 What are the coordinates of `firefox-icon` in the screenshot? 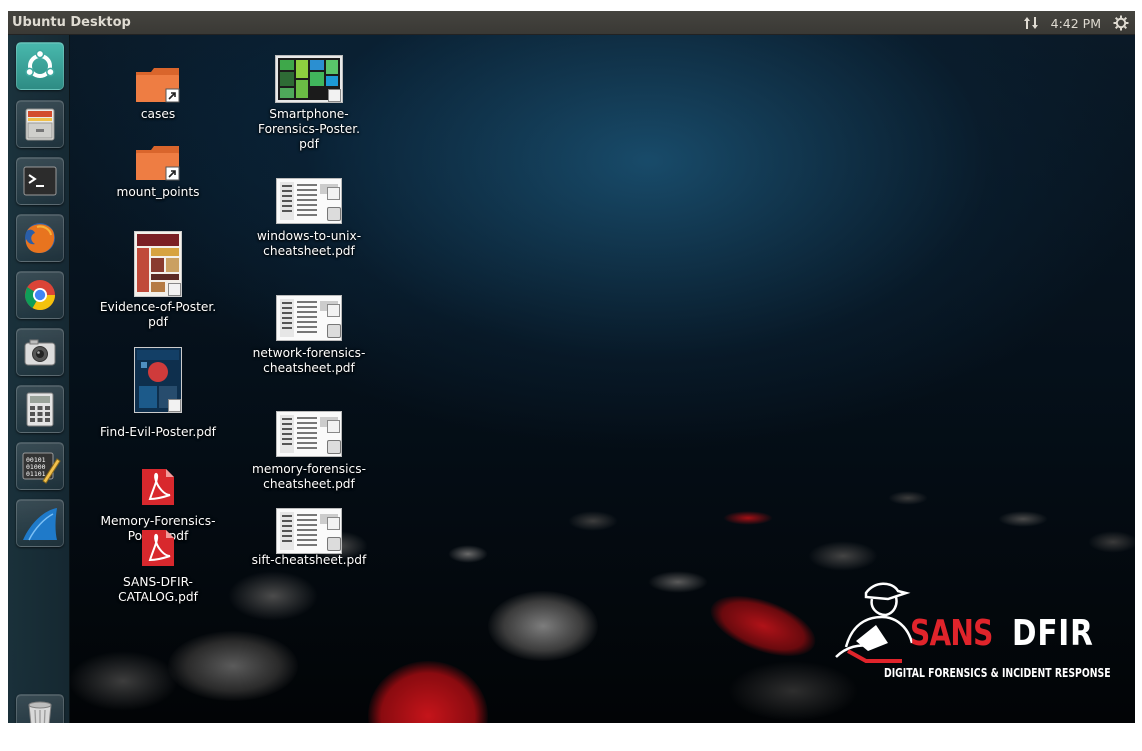 It's located at (40, 238).